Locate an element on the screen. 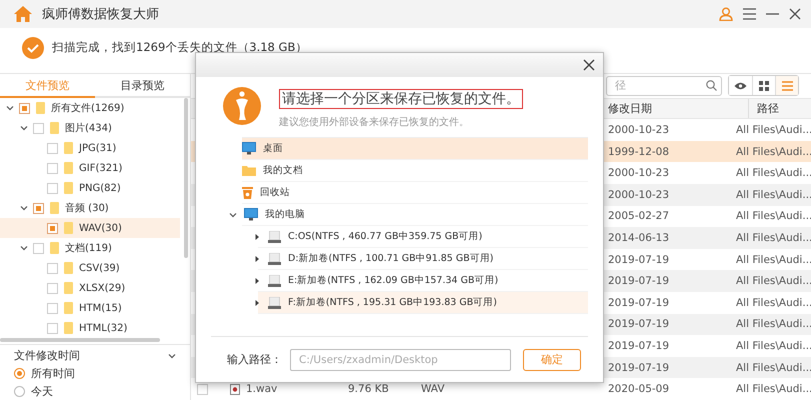  path-field: C:/Users/zxadmin/Desktop is located at coordinates (400, 359).